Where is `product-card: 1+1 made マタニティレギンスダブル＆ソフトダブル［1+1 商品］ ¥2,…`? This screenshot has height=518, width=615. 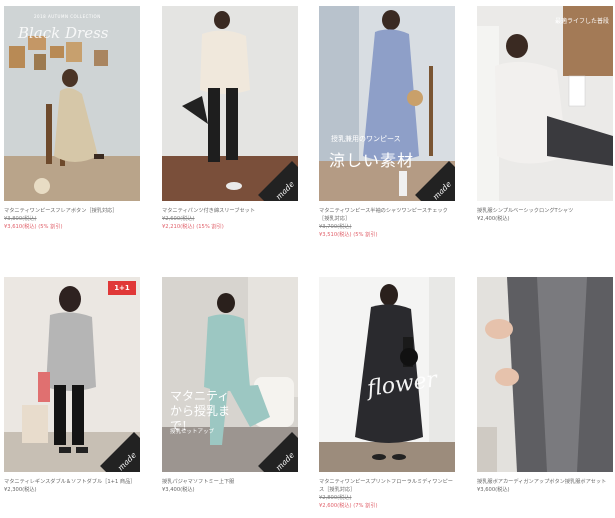
product-card: 1+1 made マタニティレギンスダブル＆ソフトダブル［1+1 商品］ ¥2,… is located at coordinates (72, 386).